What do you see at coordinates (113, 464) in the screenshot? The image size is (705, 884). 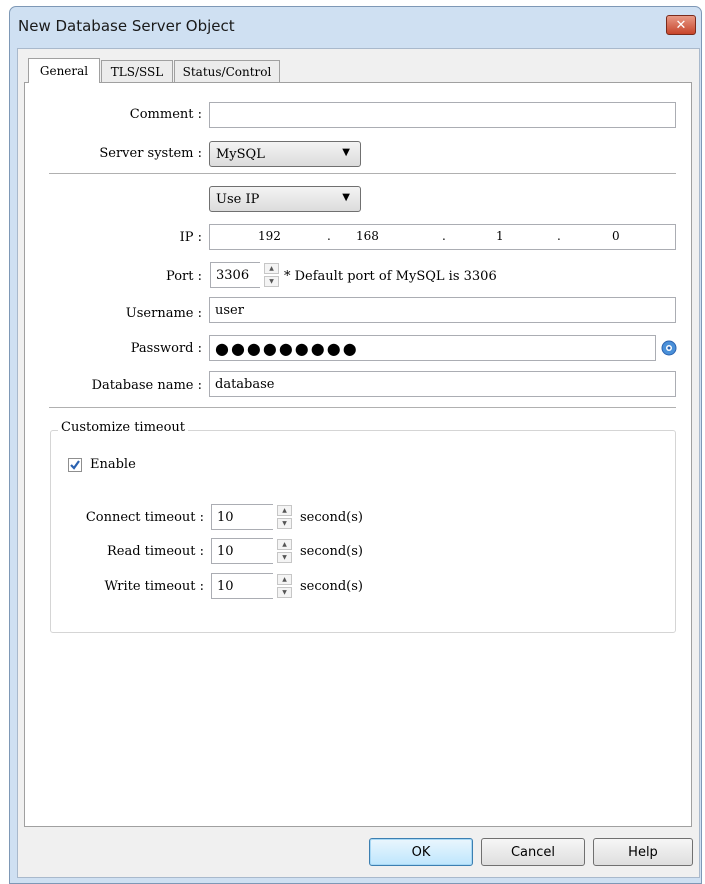 I see `enable-label: Enable` at bounding box center [113, 464].